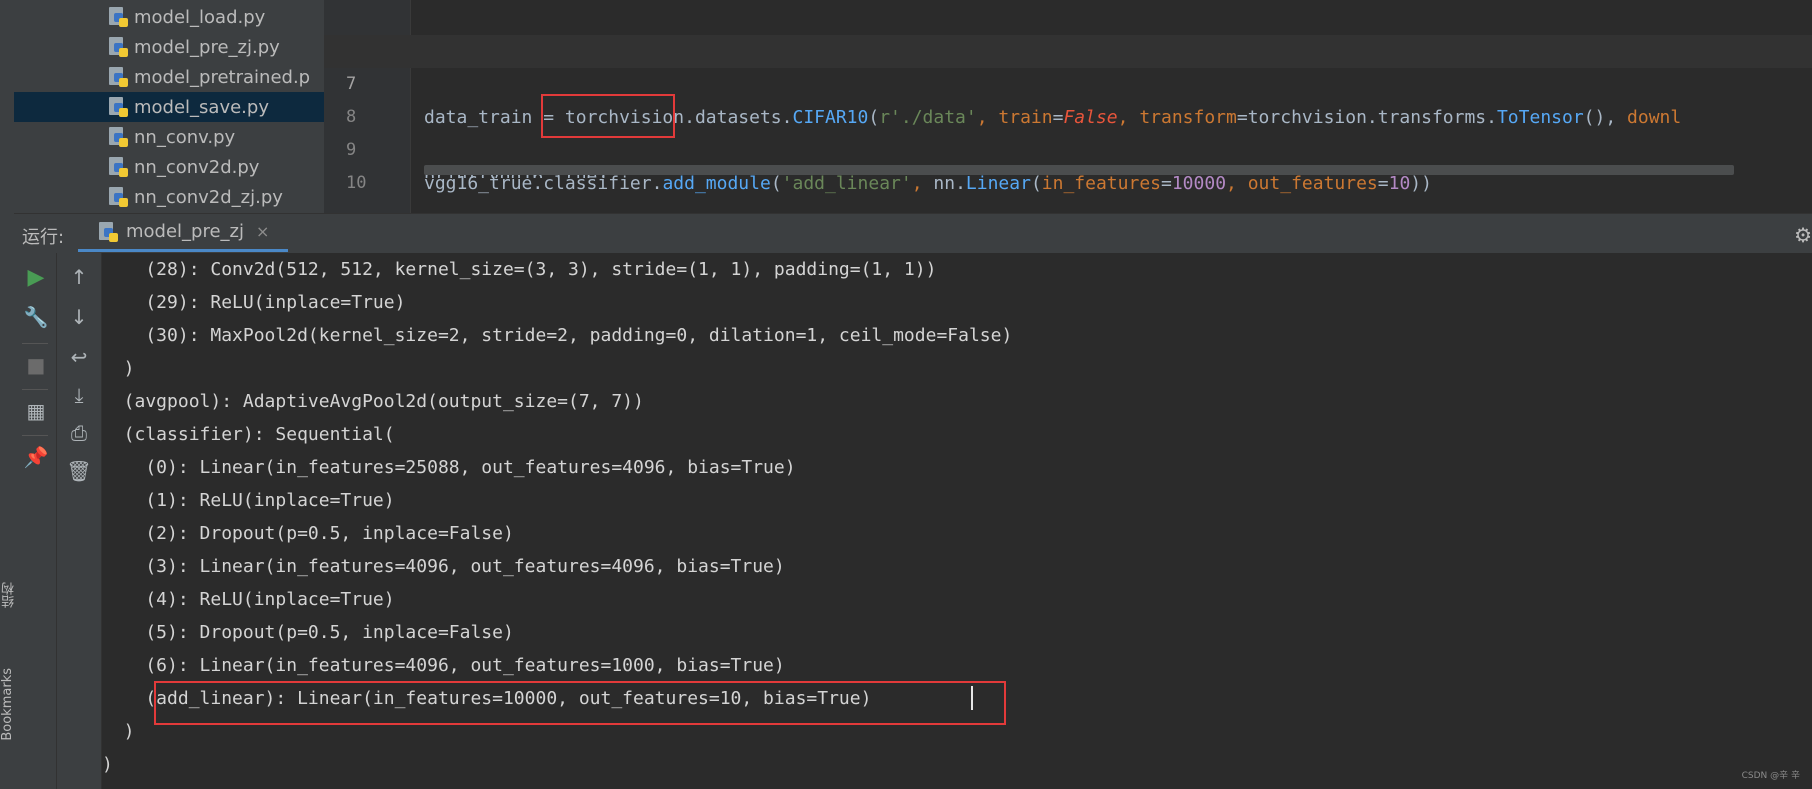  Describe the element at coordinates (185, 137) in the screenshot. I see `tree-item-label: nn_conv.py` at that location.